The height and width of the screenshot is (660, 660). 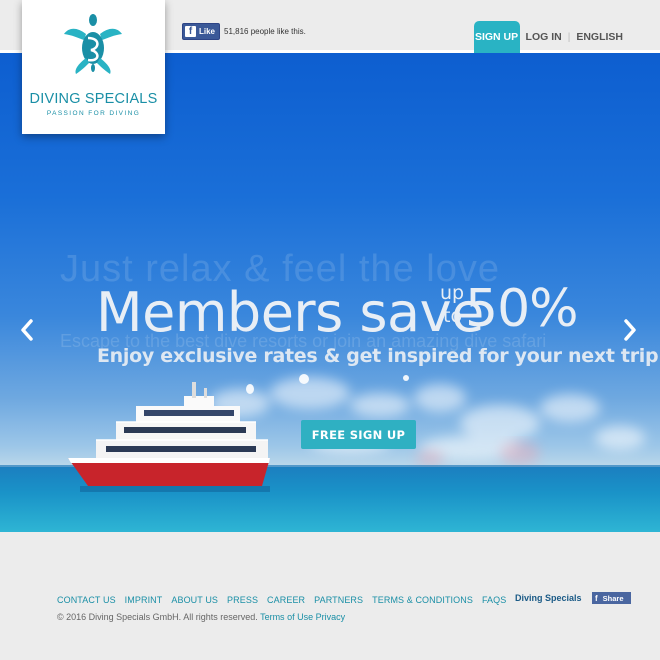 What do you see at coordinates (265, 31) in the screenshot?
I see `facebook-like-count: 51,816 people like this.` at bounding box center [265, 31].